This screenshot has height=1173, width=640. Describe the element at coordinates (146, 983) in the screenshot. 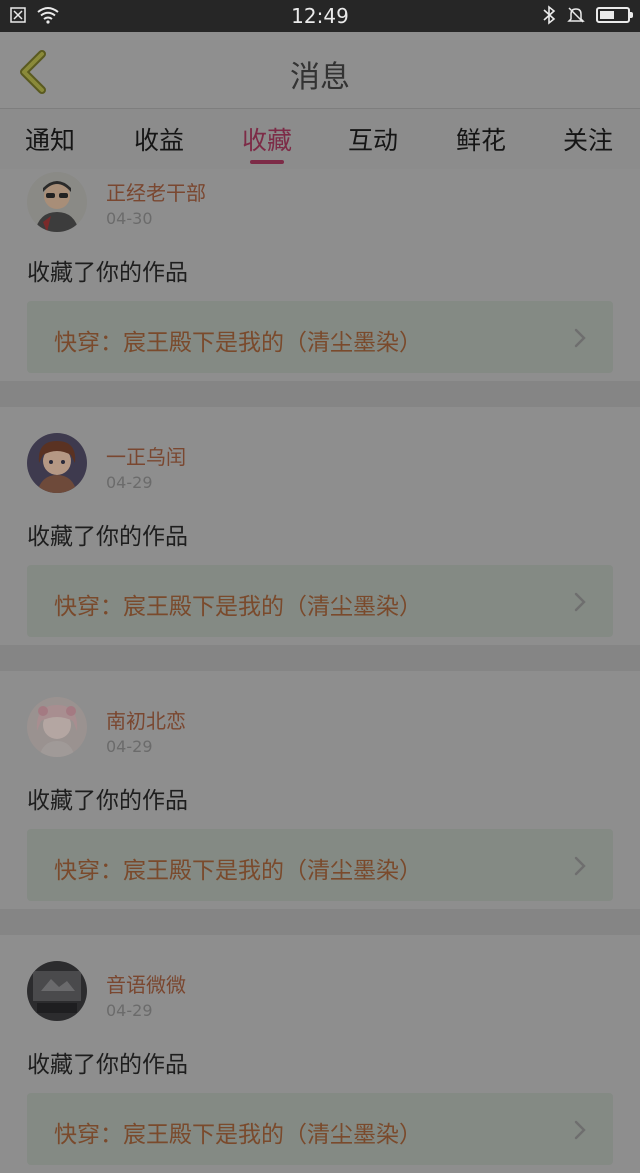

I see `username: 音语微微` at that location.